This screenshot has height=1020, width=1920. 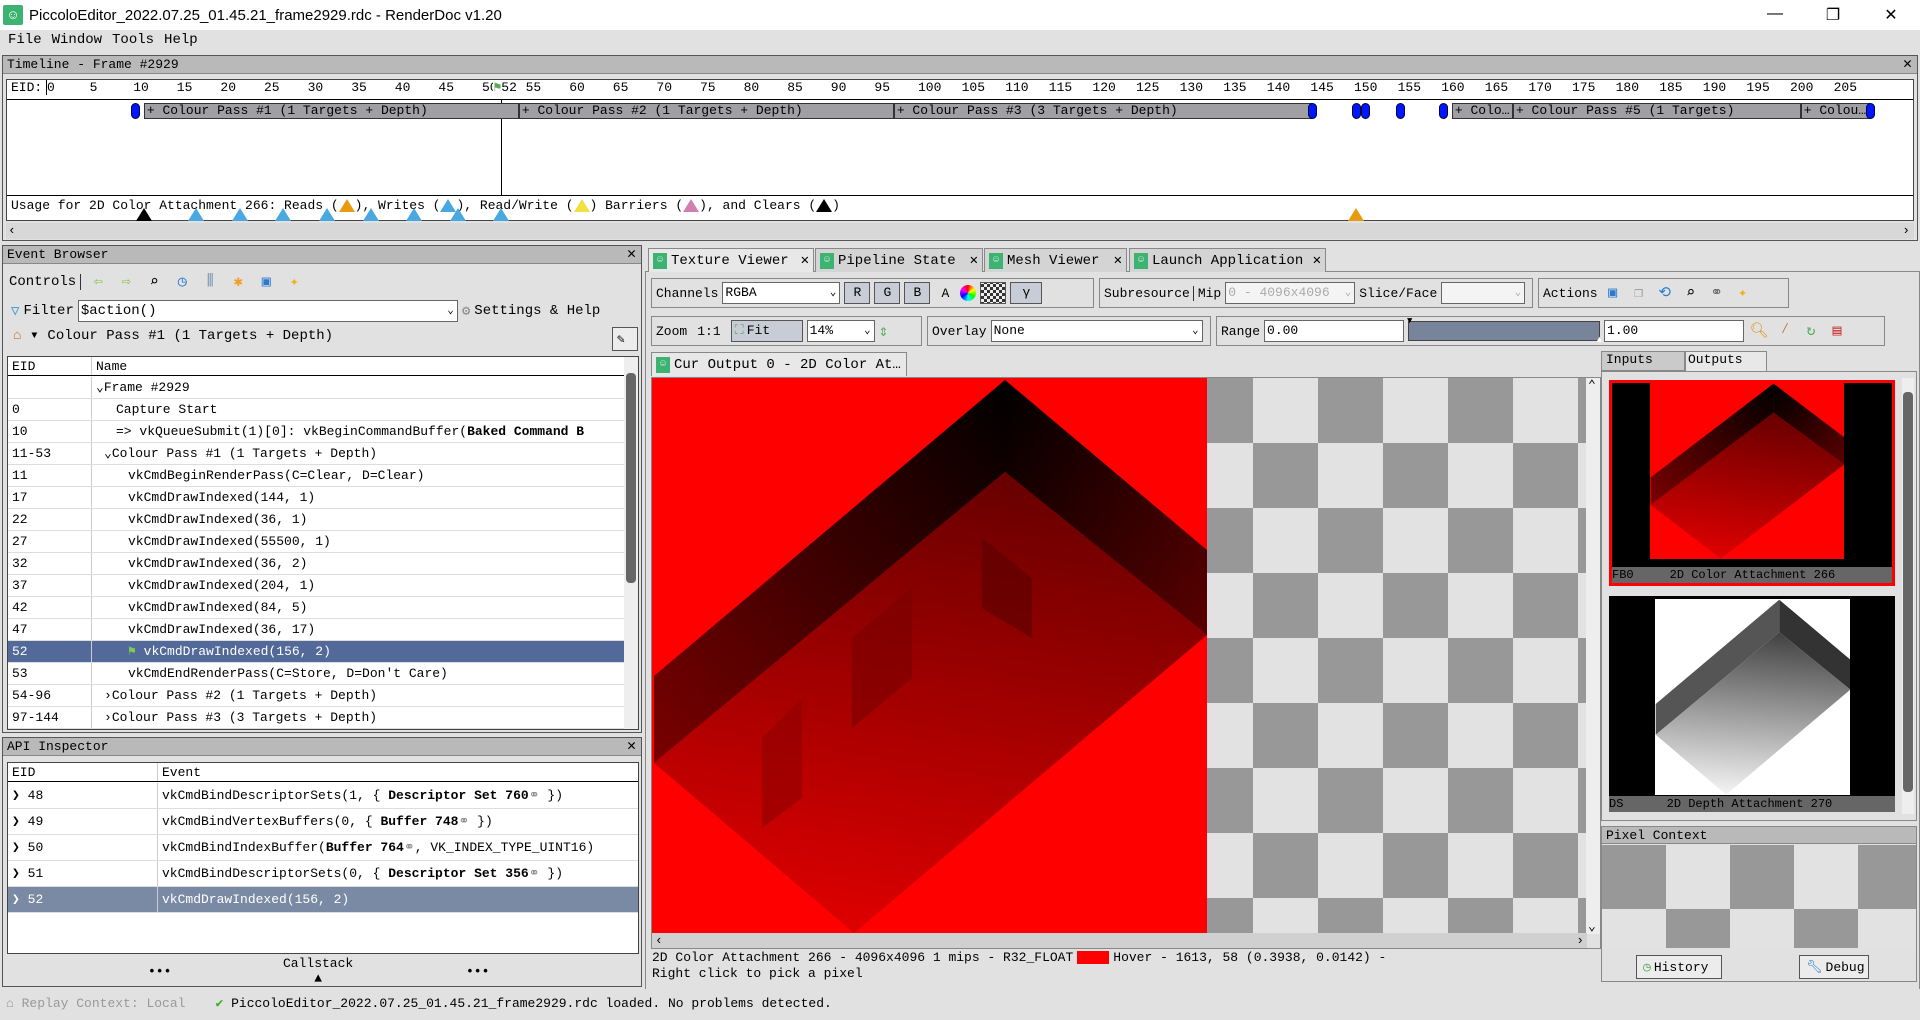 What do you see at coordinates (1775, 15) in the screenshot?
I see `minimize-button: —` at bounding box center [1775, 15].